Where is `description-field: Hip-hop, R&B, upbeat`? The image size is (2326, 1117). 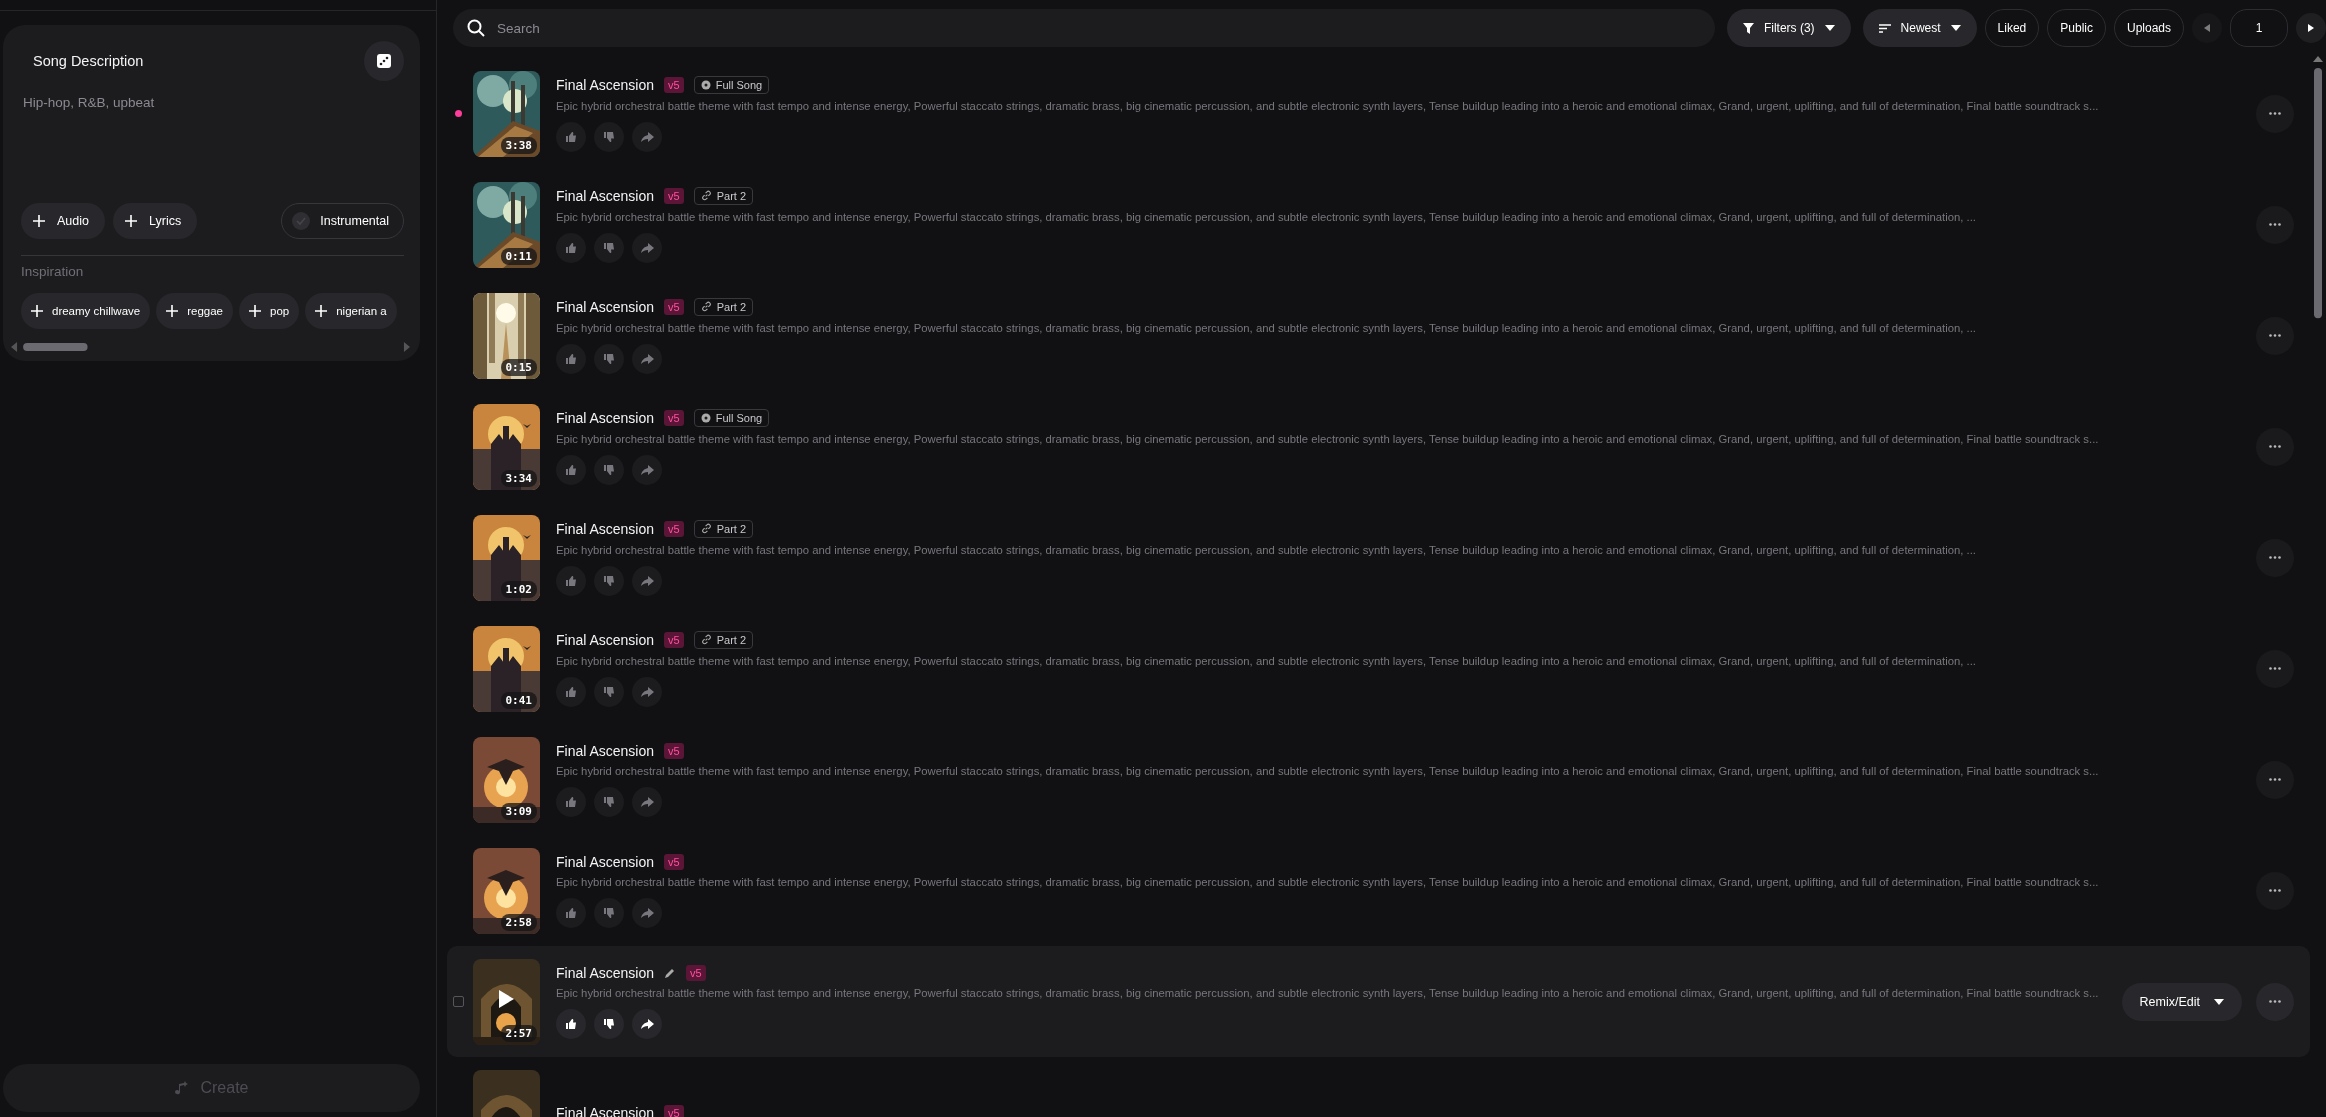 description-field: Hip-hop, R&B, upbeat is located at coordinates (212, 145).